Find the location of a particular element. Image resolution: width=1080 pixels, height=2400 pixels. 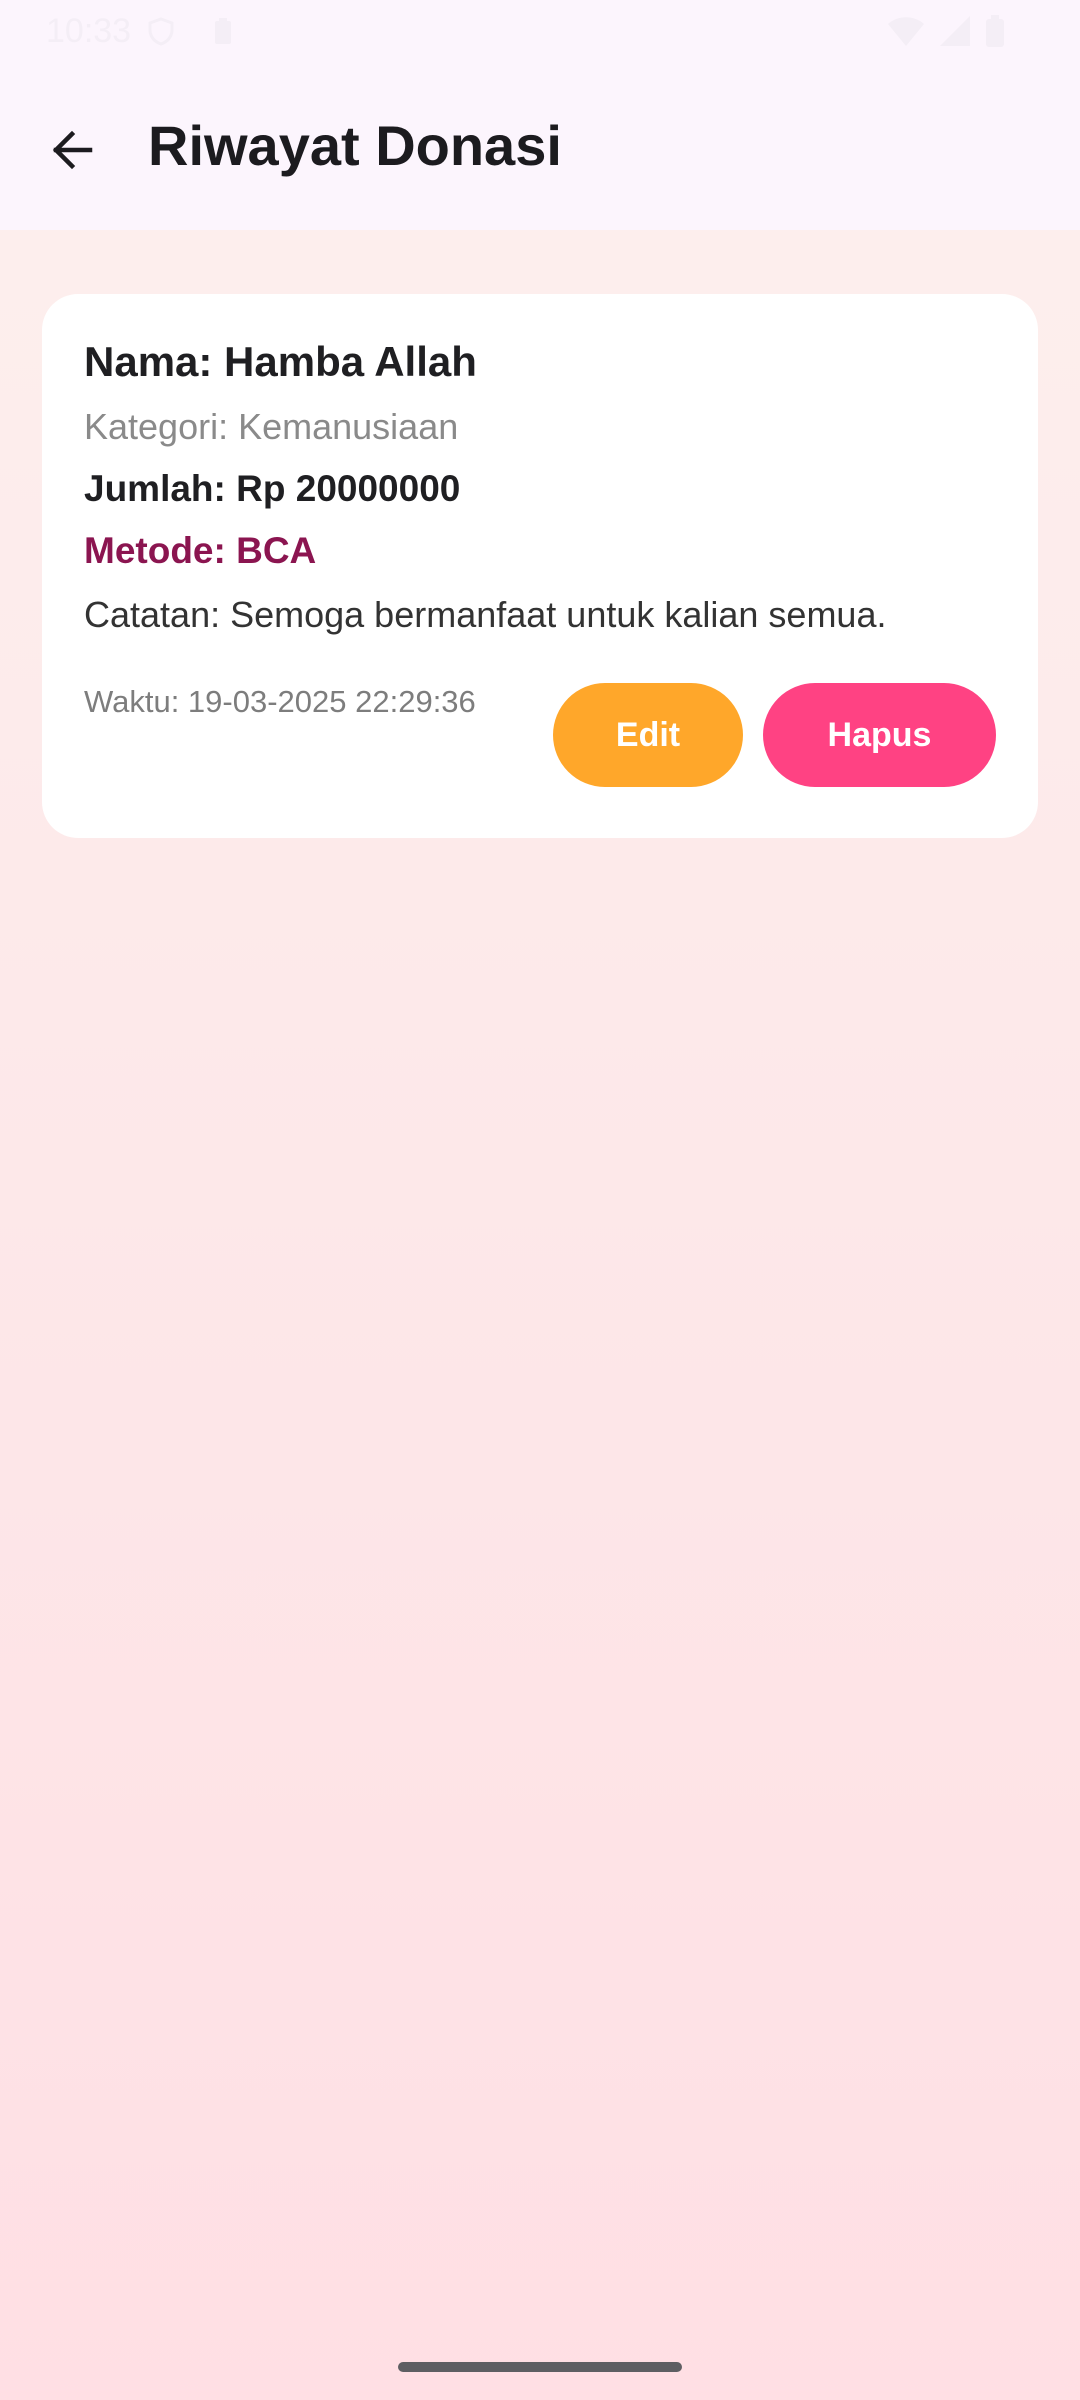

back-button is located at coordinates (72, 150).